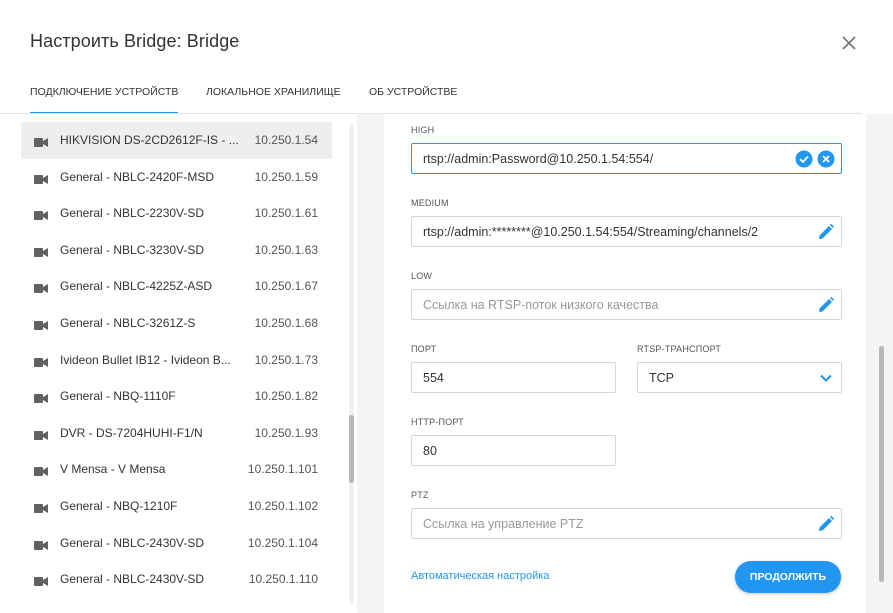 This screenshot has height=613, width=893. Describe the element at coordinates (804, 159) in the screenshot. I see `check-circle-icon` at that location.